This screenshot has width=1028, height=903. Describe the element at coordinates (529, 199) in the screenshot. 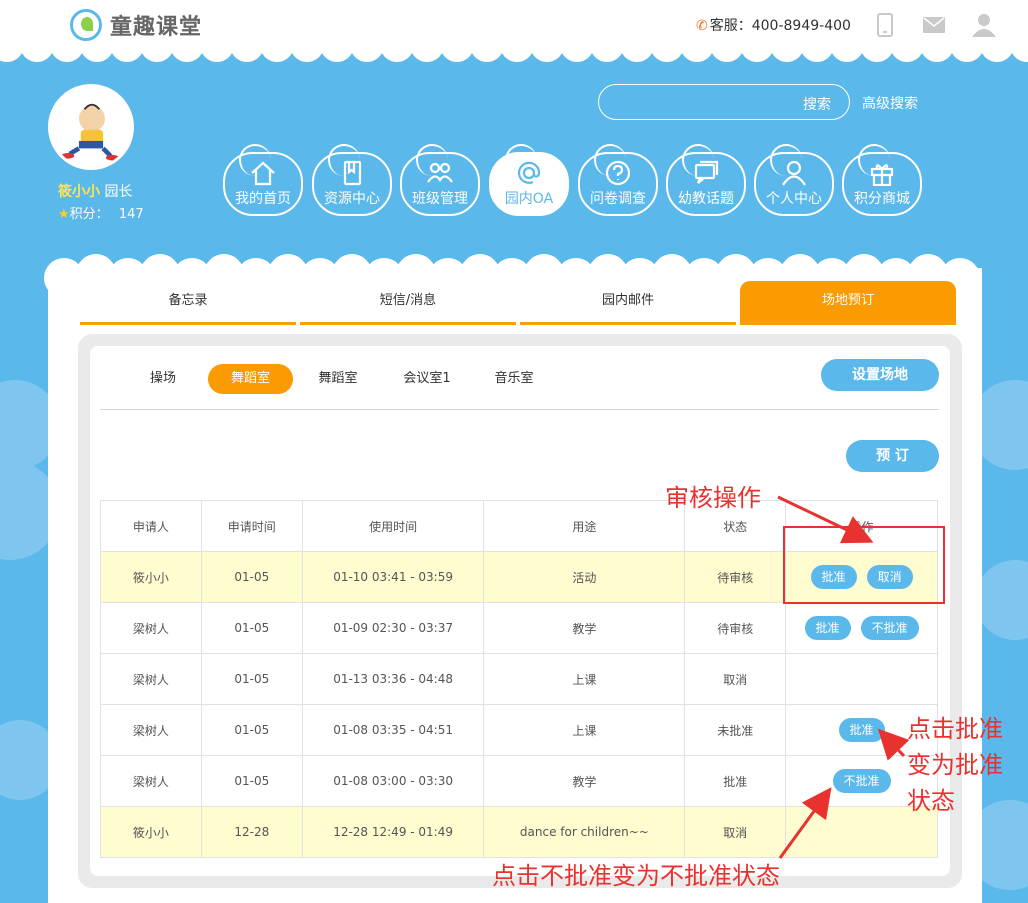

I see `nav-label: 园内OA` at that location.